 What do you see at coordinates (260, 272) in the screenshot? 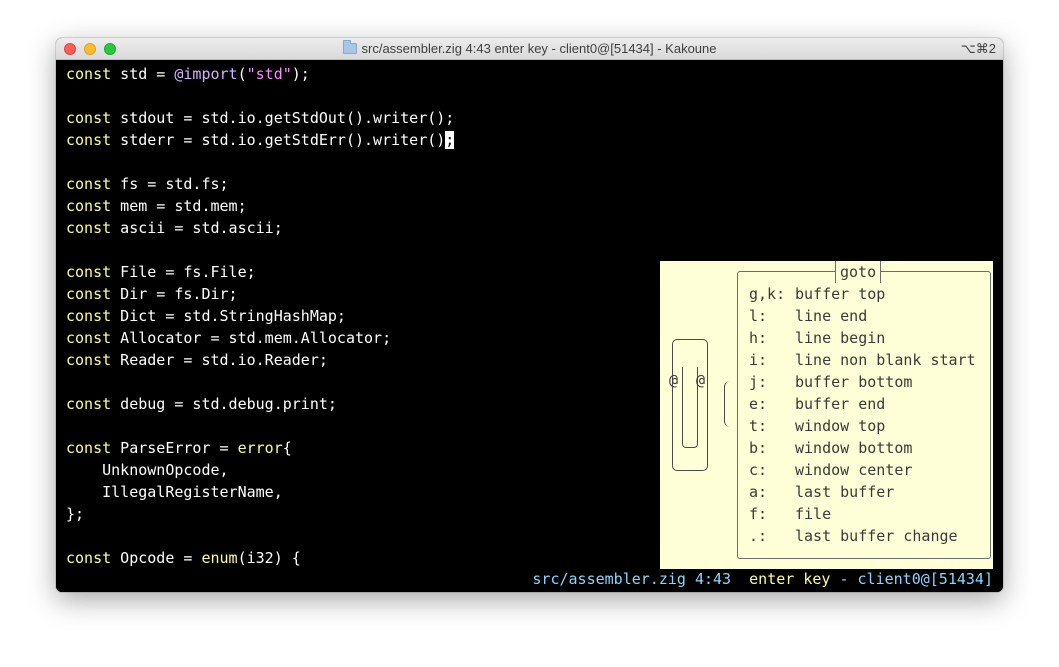
I see `code-line: const File = fs.File;` at bounding box center [260, 272].